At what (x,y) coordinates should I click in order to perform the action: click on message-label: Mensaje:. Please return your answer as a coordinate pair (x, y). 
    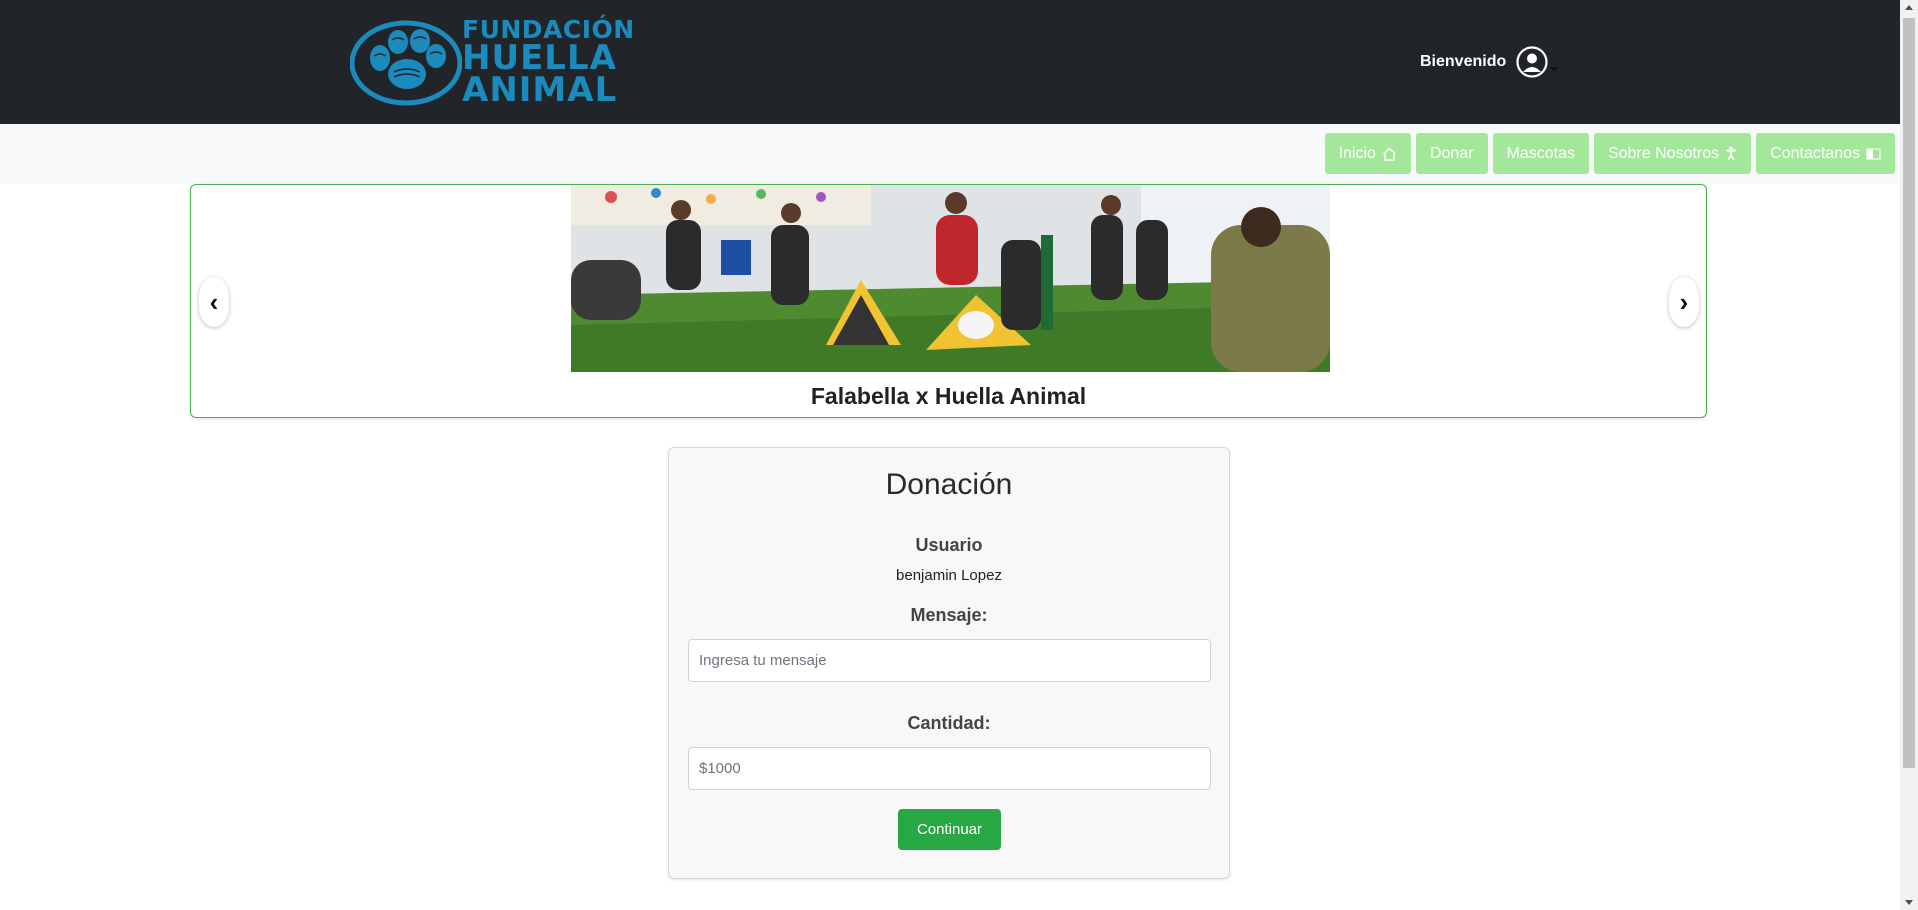
    Looking at the image, I should click on (949, 615).